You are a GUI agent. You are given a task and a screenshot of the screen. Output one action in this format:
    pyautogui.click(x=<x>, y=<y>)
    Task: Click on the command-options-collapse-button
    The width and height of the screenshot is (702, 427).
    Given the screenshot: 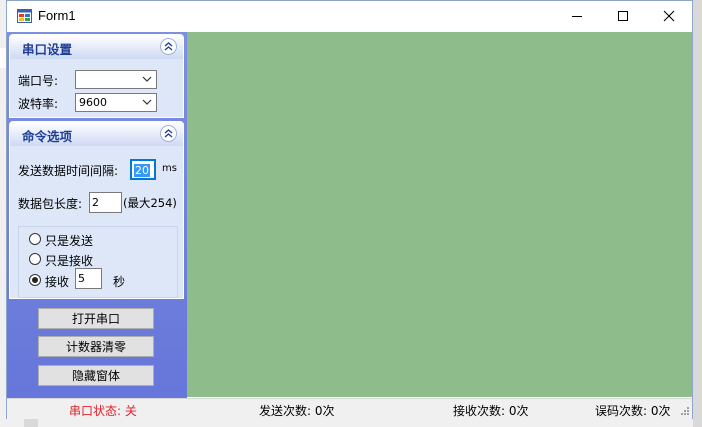 What is the action you would take?
    pyautogui.click(x=168, y=133)
    